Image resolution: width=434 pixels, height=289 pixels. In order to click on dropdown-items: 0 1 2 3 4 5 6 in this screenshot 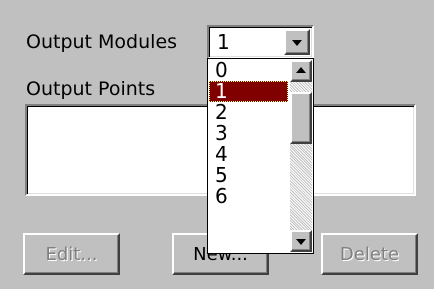, I will do `click(248, 133)`.